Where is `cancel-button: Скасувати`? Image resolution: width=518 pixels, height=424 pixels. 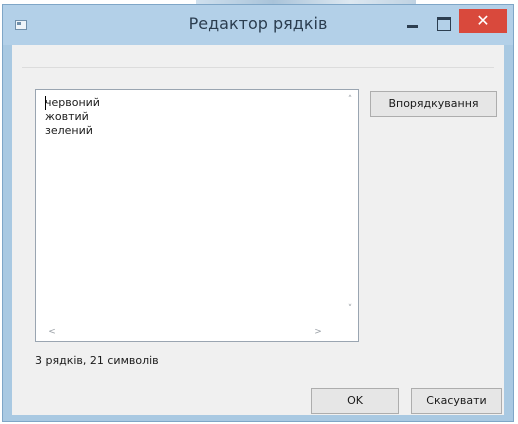
cancel-button: Скасувати is located at coordinates (456, 401).